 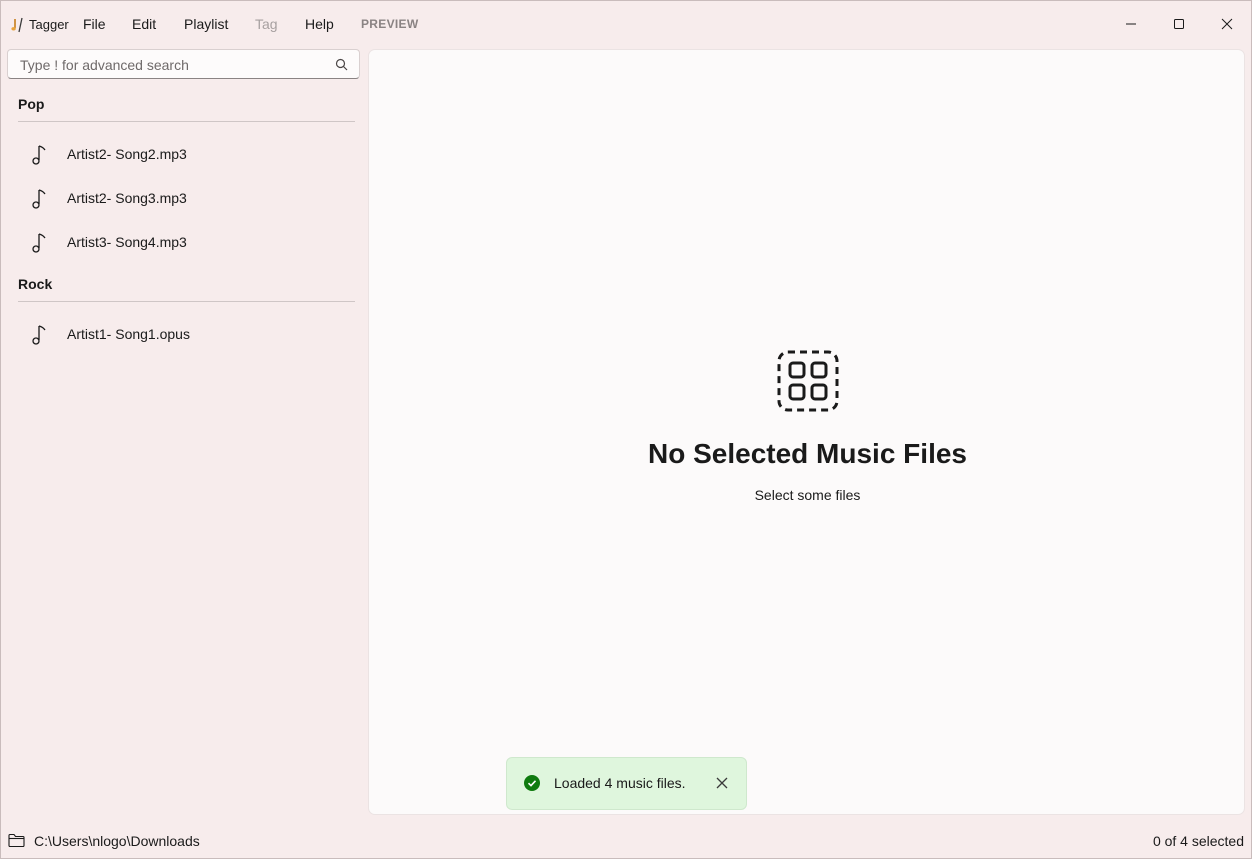 I want to click on menu-edit: Edit, so click(x=144, y=24).